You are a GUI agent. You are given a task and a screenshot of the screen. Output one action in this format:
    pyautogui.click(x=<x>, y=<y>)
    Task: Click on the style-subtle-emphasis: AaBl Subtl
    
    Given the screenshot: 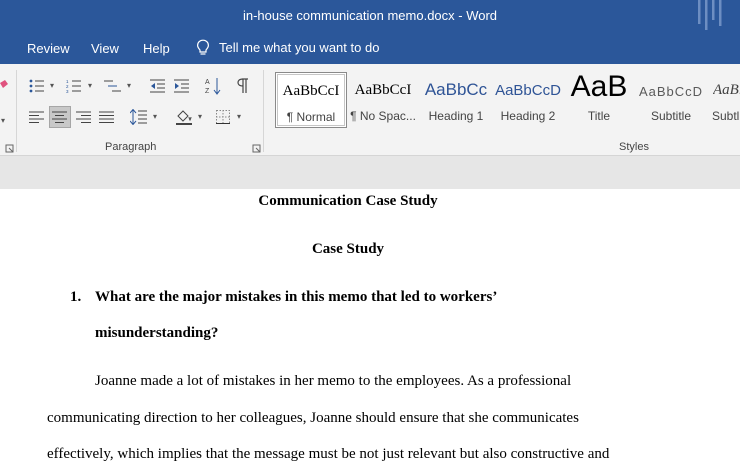 What is the action you would take?
    pyautogui.click(x=723, y=100)
    